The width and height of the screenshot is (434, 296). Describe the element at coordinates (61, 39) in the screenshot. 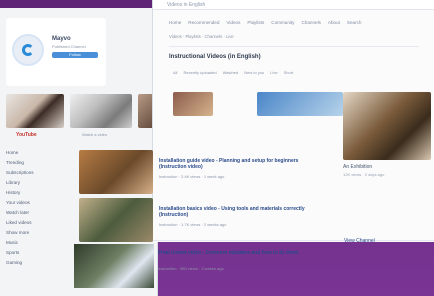

I see `profile-name: Mayvo` at that location.